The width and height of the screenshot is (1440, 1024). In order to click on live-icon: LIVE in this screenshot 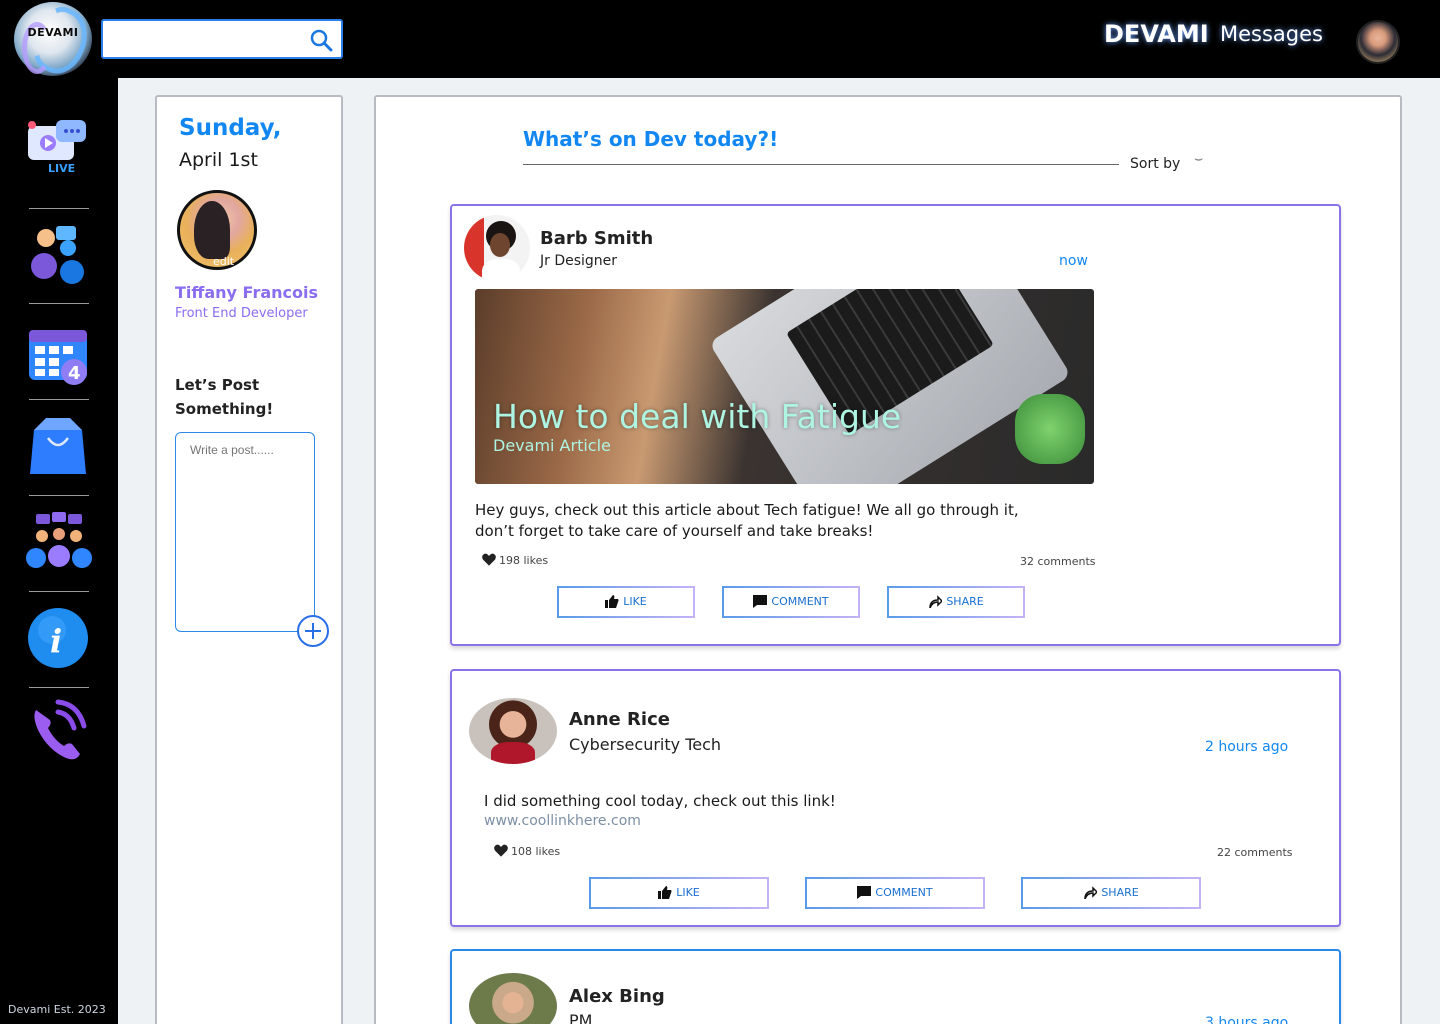, I will do `click(57, 147)`.